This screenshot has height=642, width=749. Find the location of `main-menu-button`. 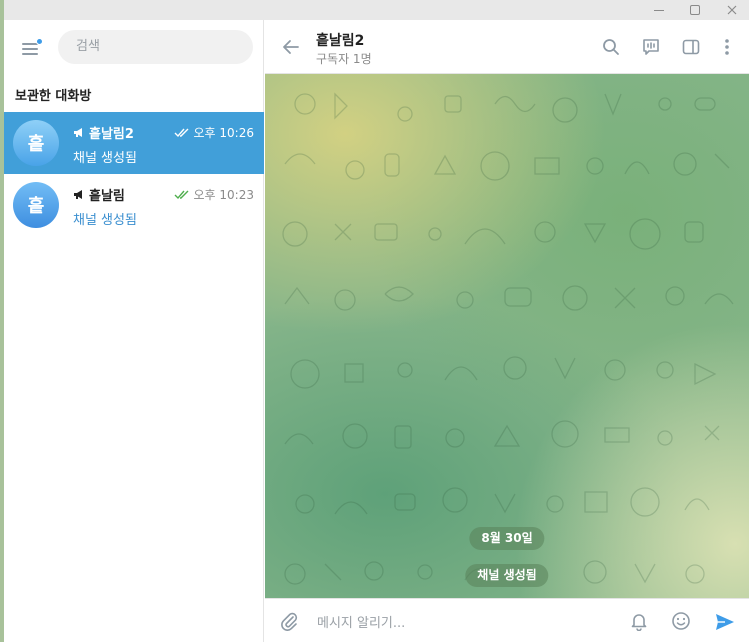

main-menu-button is located at coordinates (31, 48).